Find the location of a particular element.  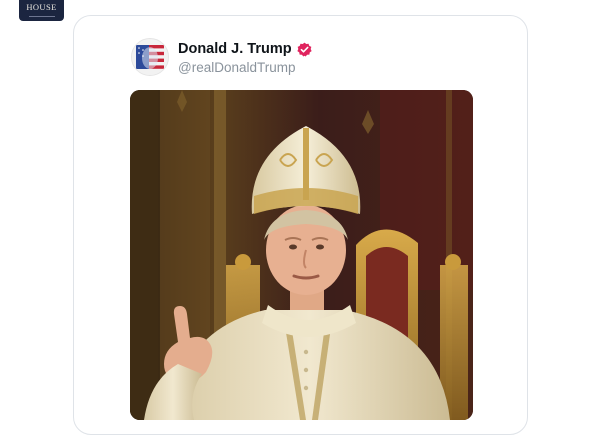

white-house-logo: HOUSE is located at coordinates (41, 10).